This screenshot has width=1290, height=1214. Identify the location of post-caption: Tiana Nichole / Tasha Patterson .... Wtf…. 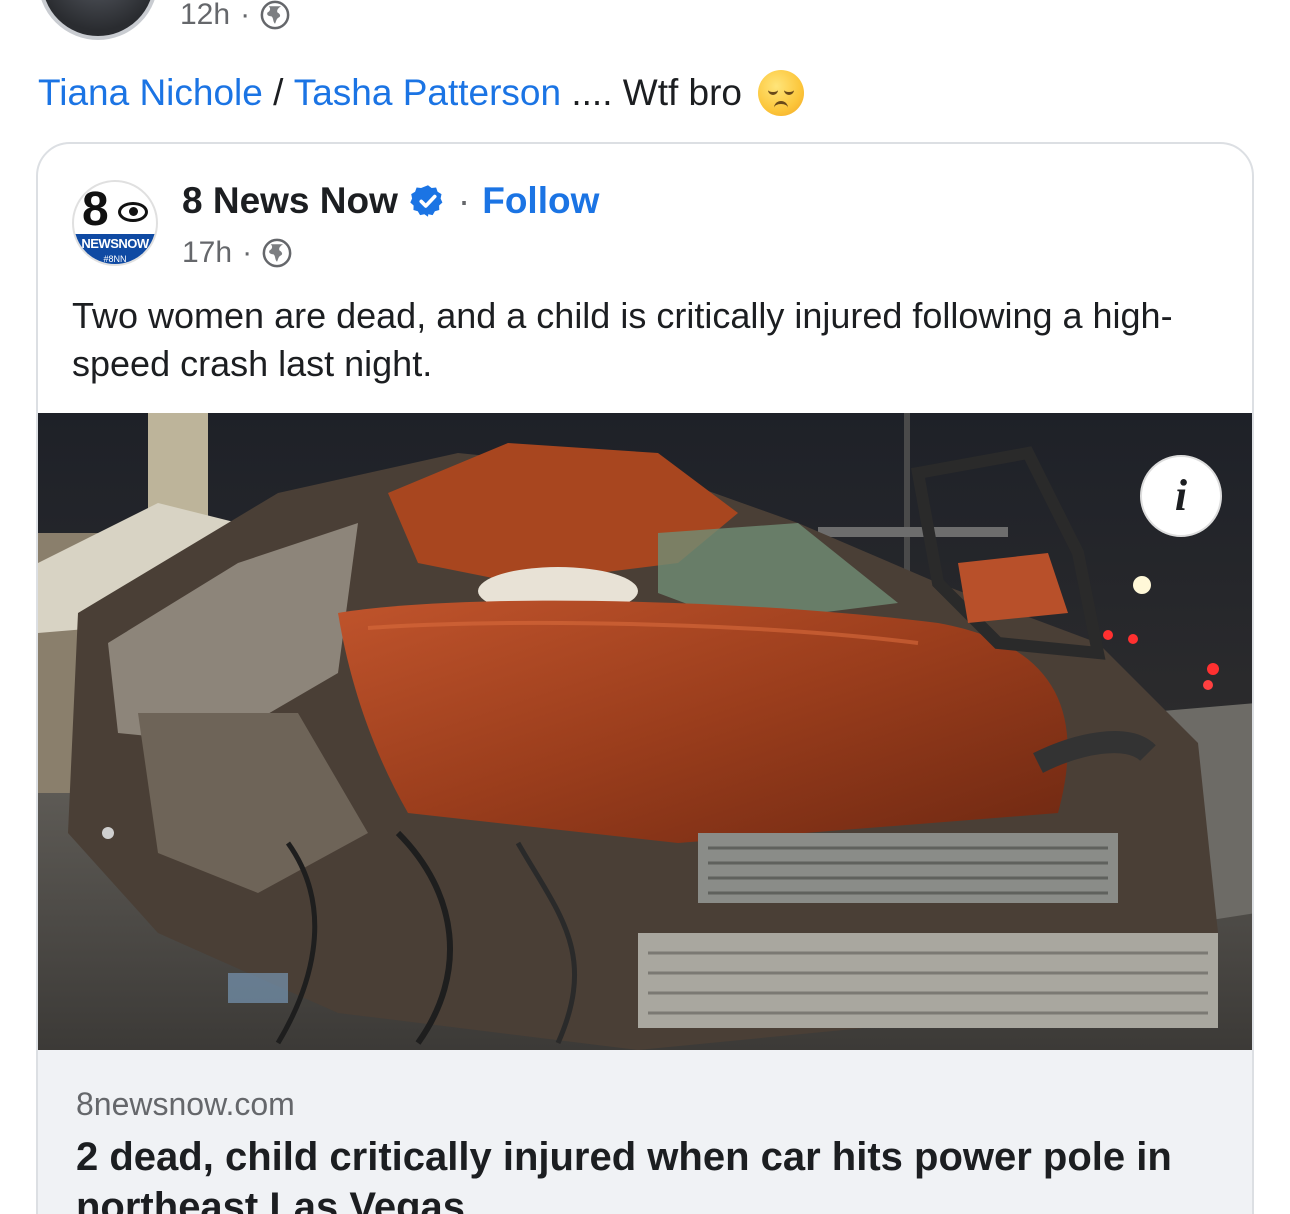
(421, 93).